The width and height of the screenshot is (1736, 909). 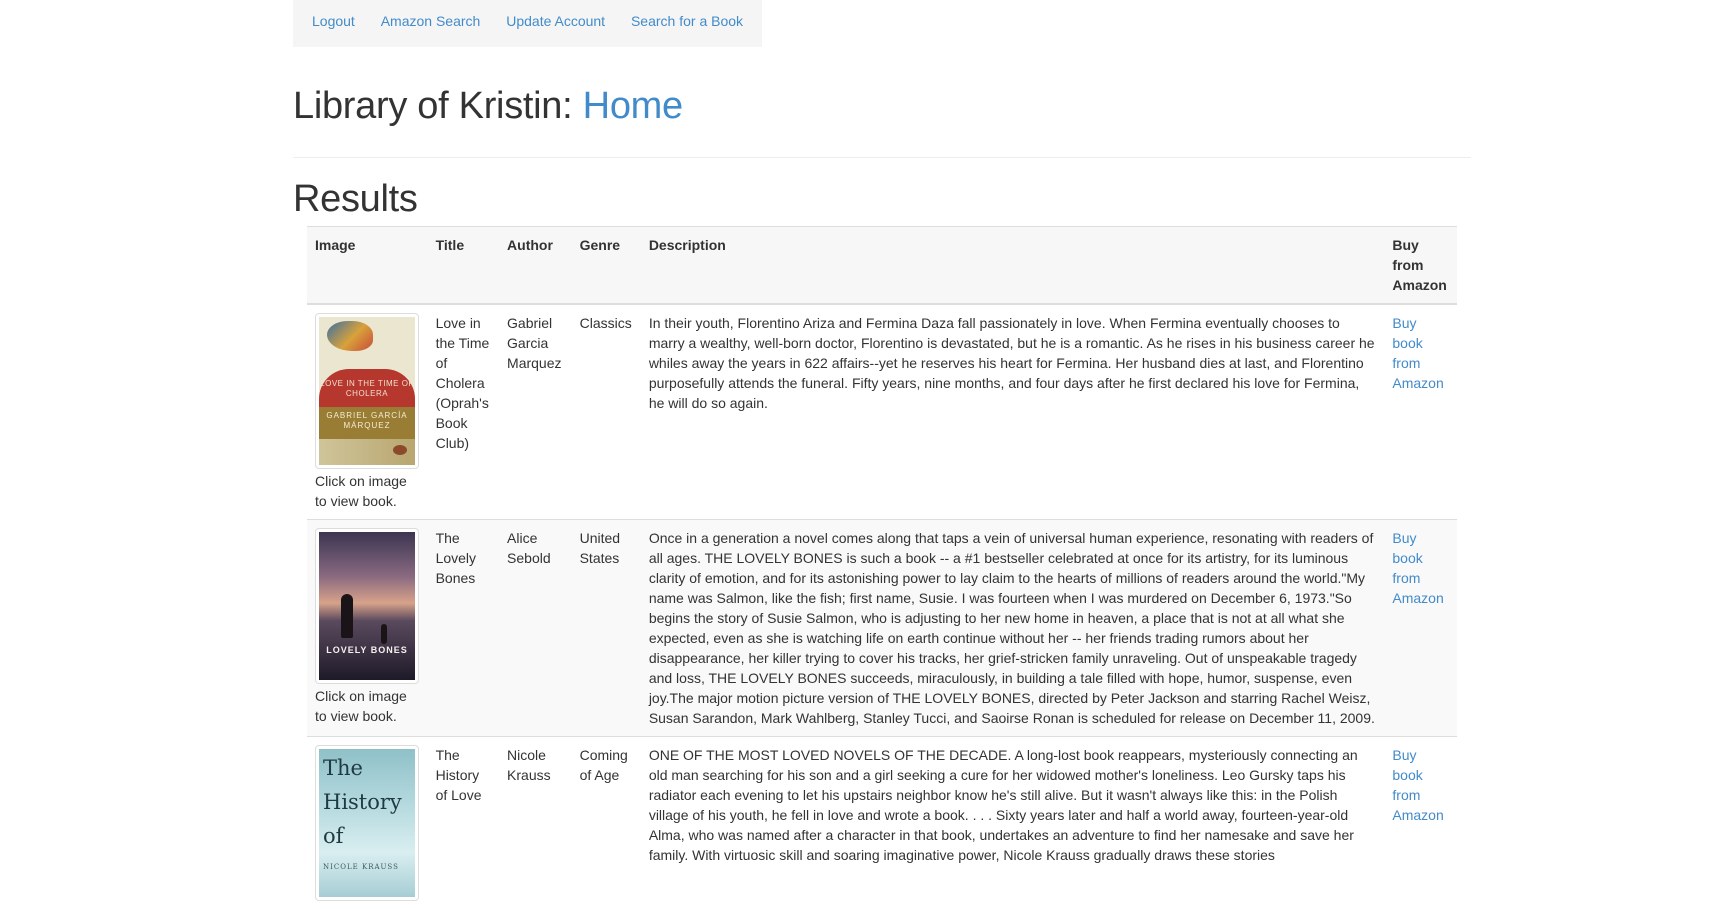 What do you see at coordinates (1013, 266) in the screenshot?
I see `column-header-description: Description` at bounding box center [1013, 266].